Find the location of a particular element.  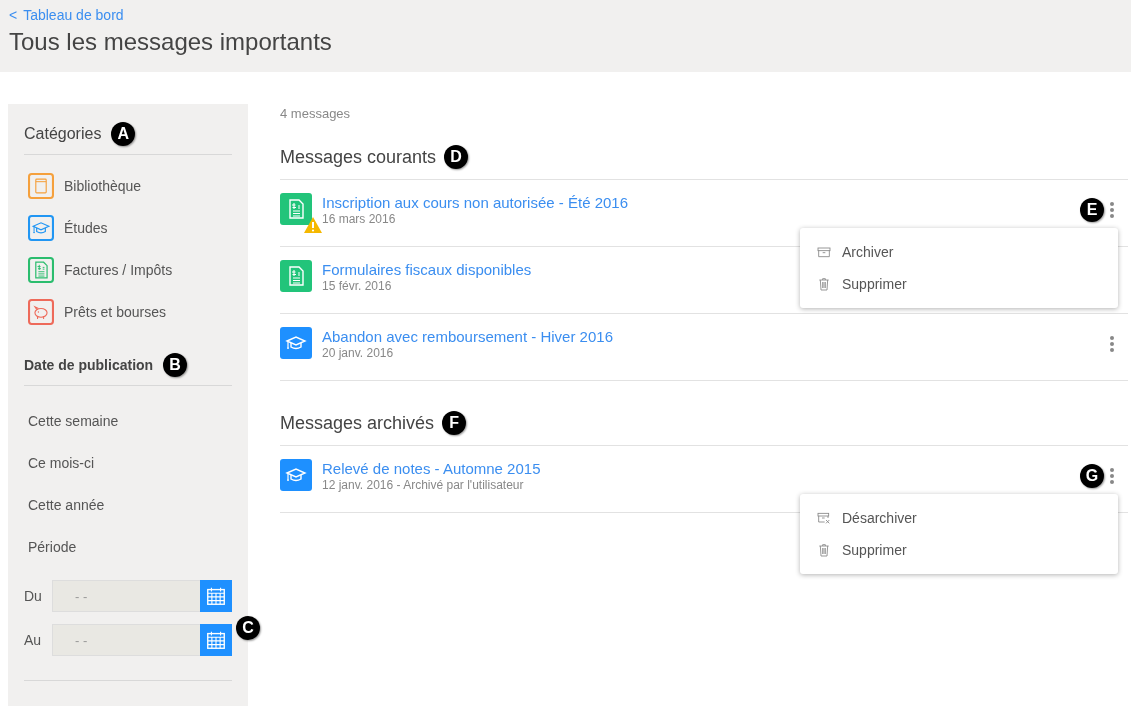

message-link: Formulaires fiscaux disponibles is located at coordinates (427, 269).